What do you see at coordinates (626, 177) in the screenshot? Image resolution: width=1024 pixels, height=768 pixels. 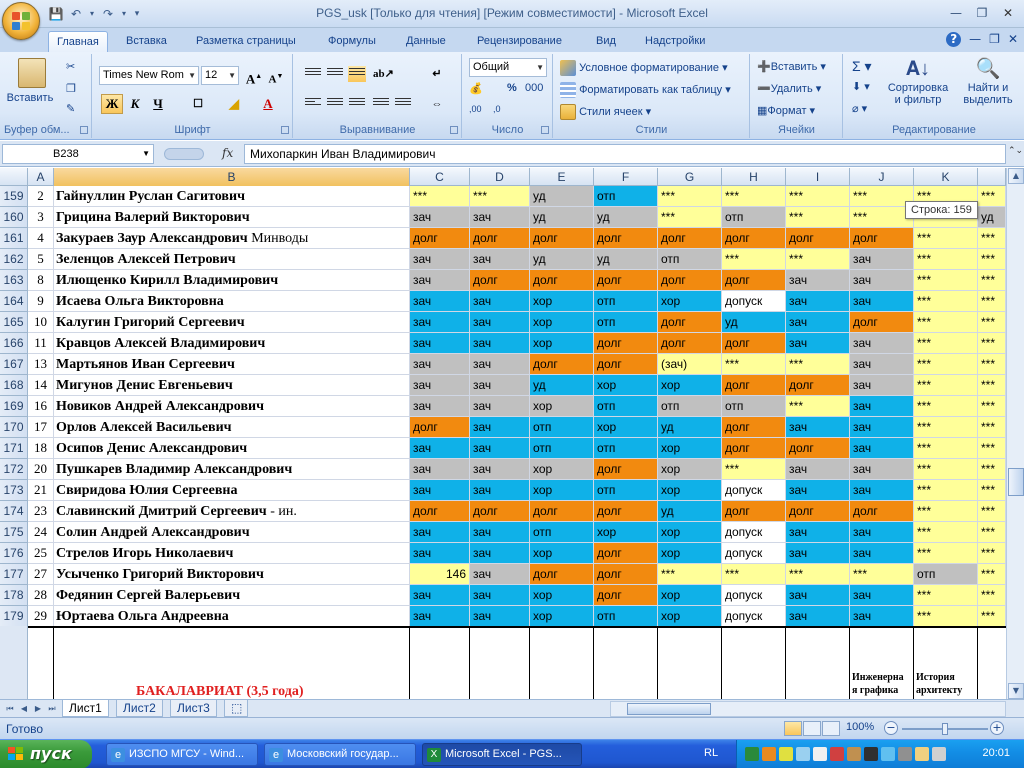 I see `column-header-f: F` at bounding box center [626, 177].